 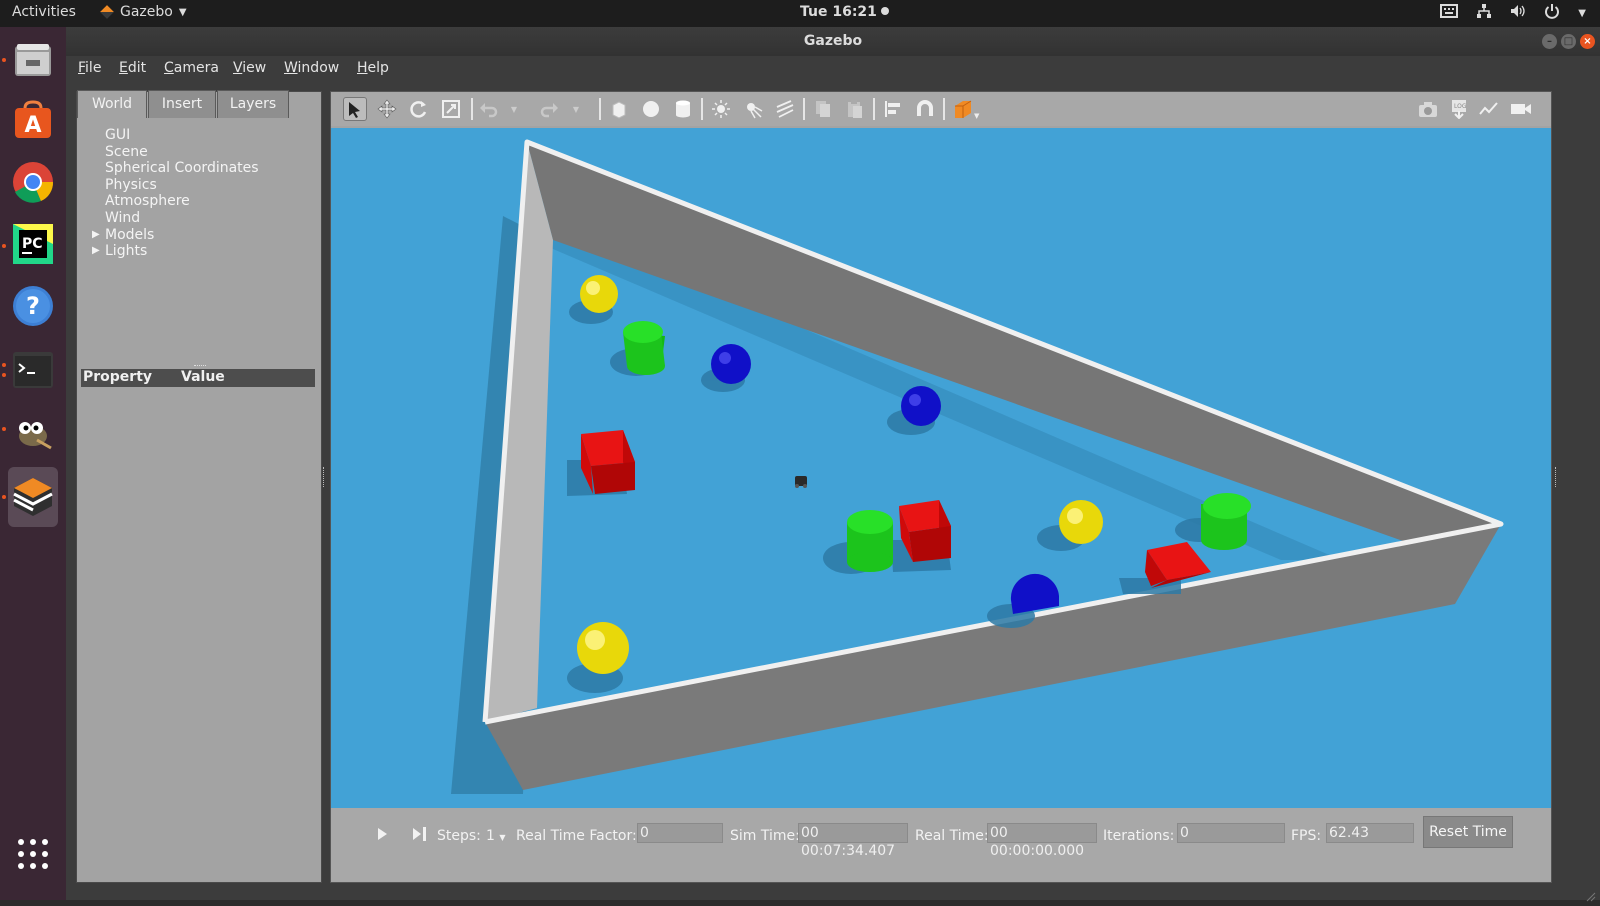 What do you see at coordinates (1549, 41) in the screenshot?
I see `minimize-icon: –` at bounding box center [1549, 41].